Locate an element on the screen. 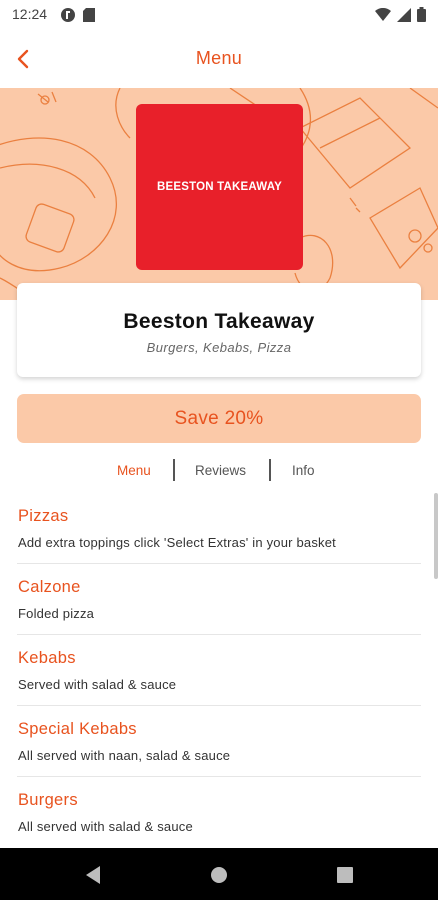 Image resolution: width=438 pixels, height=900 pixels. nav-recents-button is located at coordinates (345, 875).